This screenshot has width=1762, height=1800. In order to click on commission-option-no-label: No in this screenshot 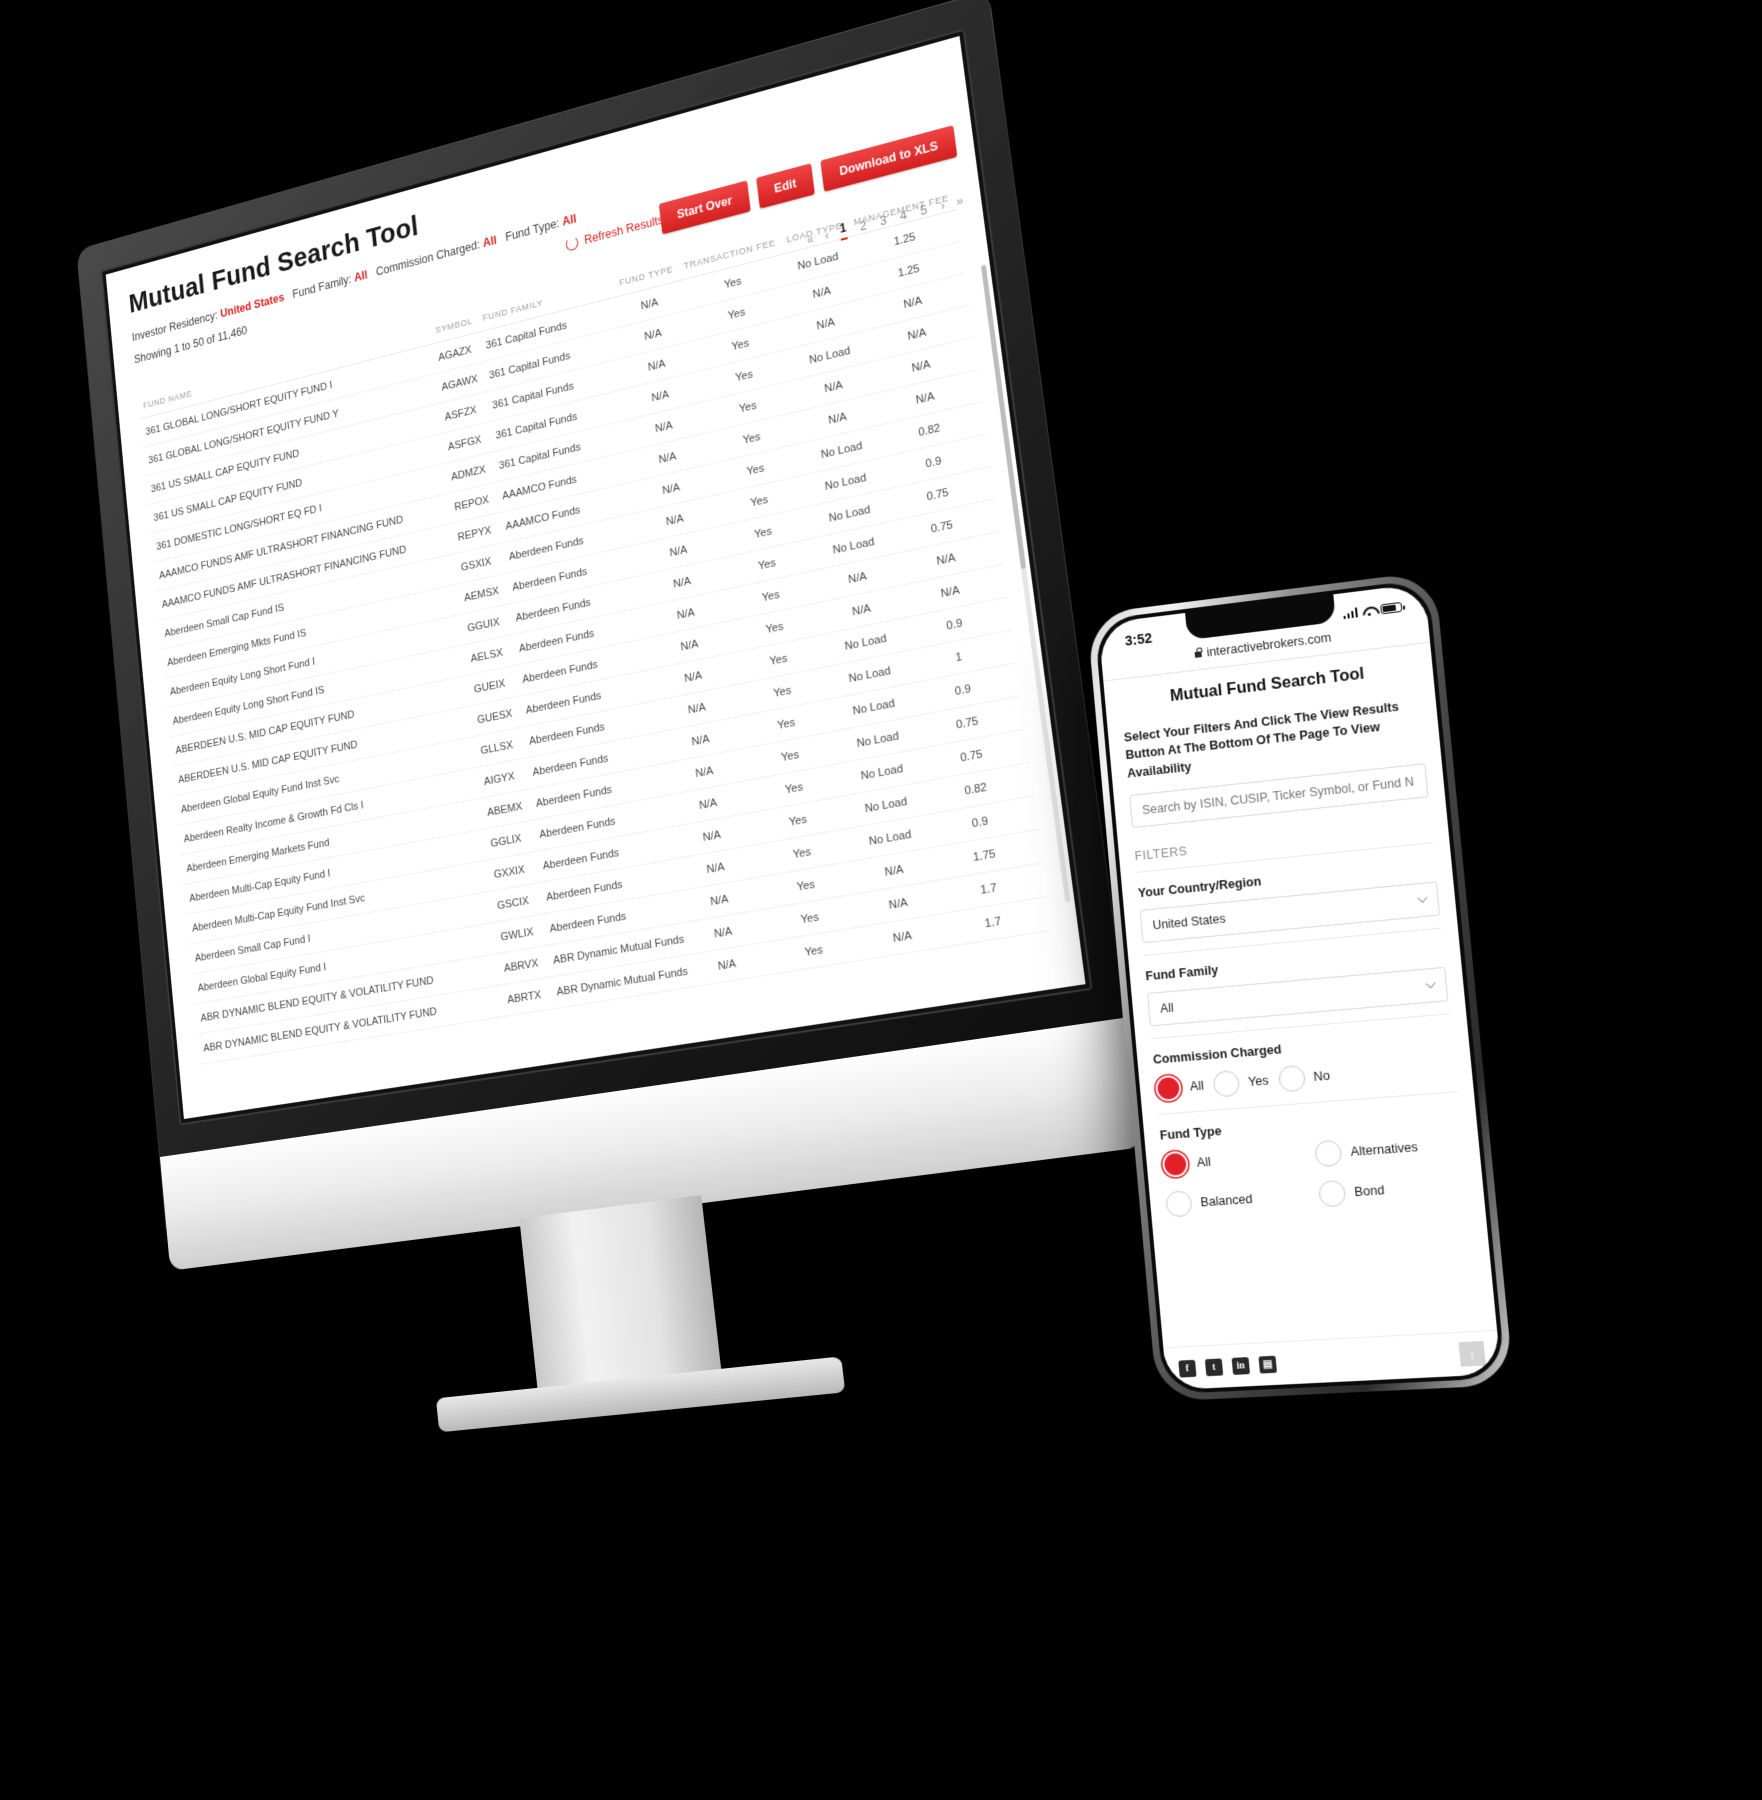, I will do `click(1321, 1076)`.